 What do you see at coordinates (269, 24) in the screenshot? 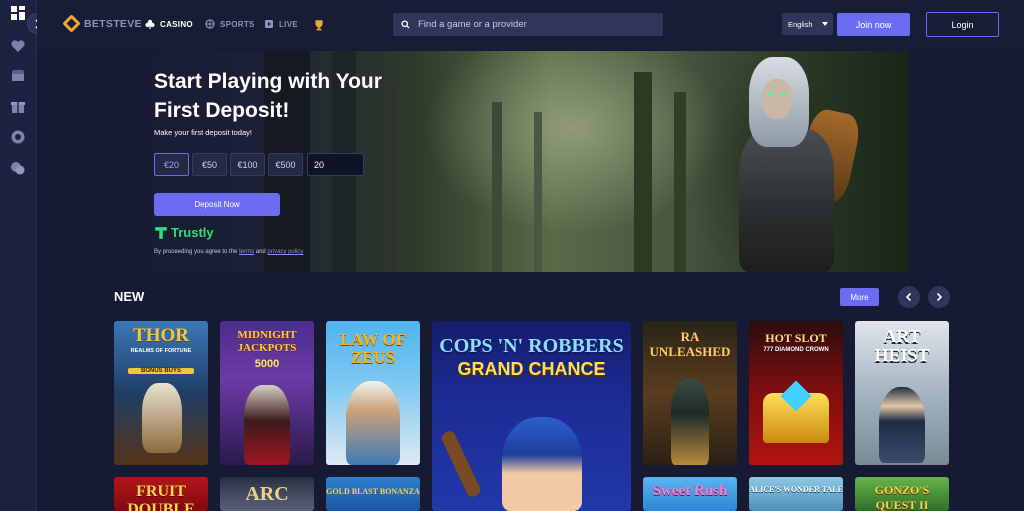
I see `tv-icon` at bounding box center [269, 24].